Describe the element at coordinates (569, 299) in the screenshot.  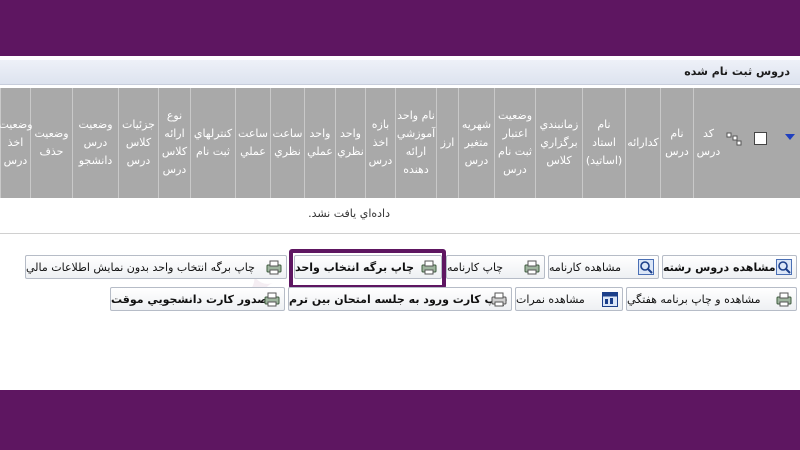
I see `view-grades-button: مشاهده نمرات` at that location.